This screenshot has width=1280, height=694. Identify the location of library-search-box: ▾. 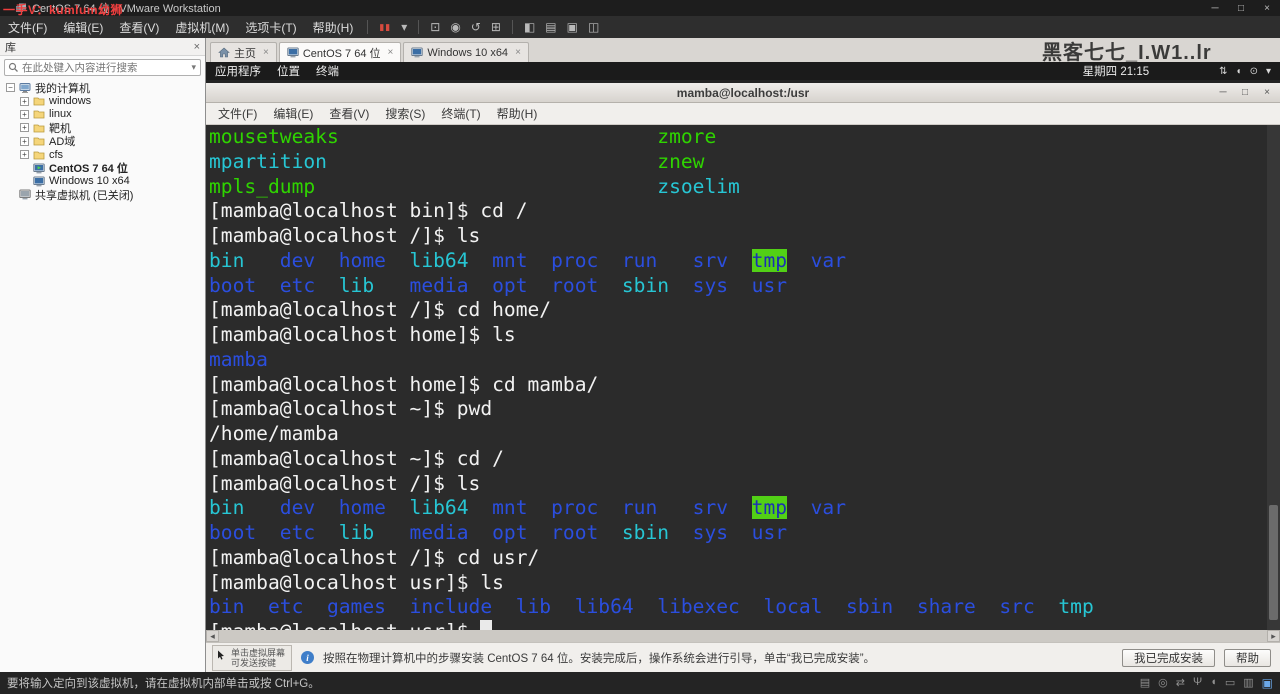
(102, 67).